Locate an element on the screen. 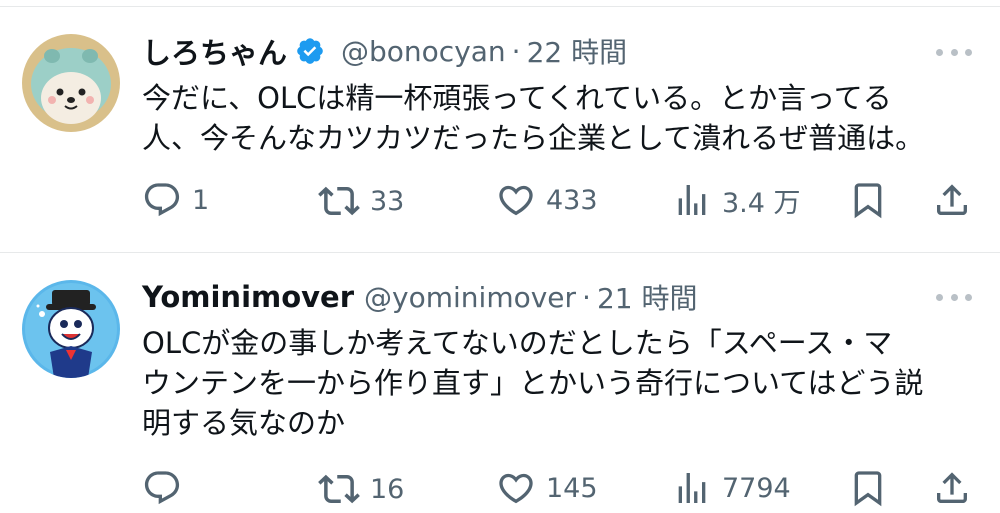 This screenshot has width=1000, height=513. like-count: 433 is located at coordinates (572, 200).